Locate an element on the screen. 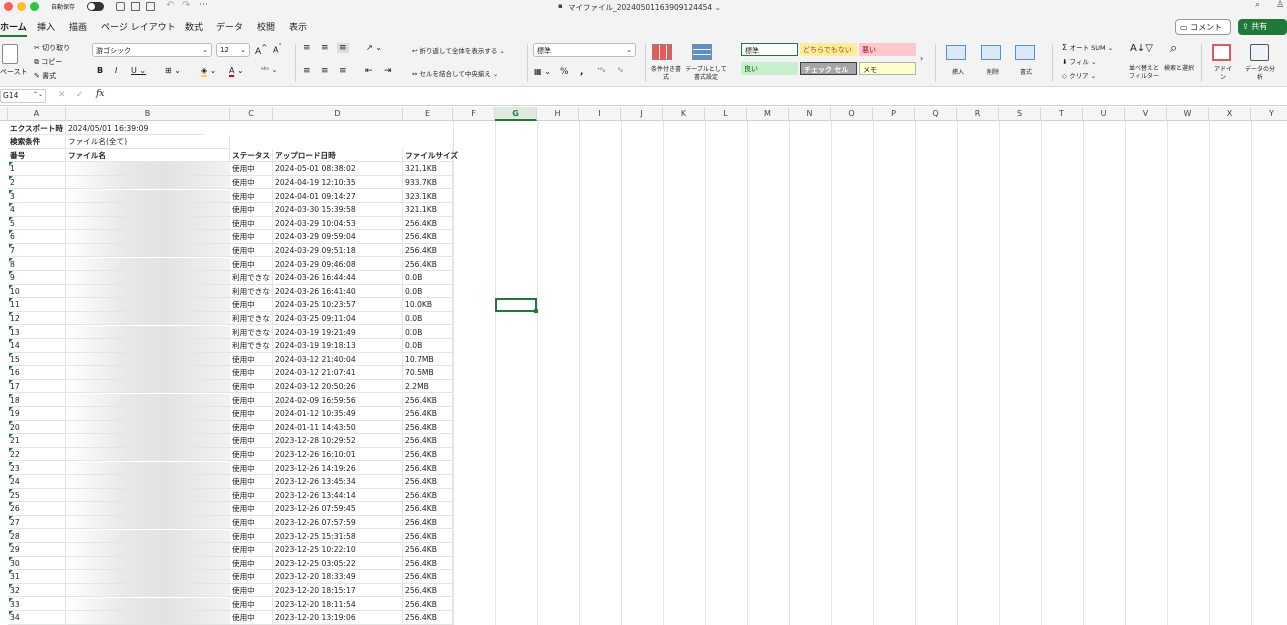 The width and height of the screenshot is (1287, 625). save-icon is located at coordinates (135, 6).